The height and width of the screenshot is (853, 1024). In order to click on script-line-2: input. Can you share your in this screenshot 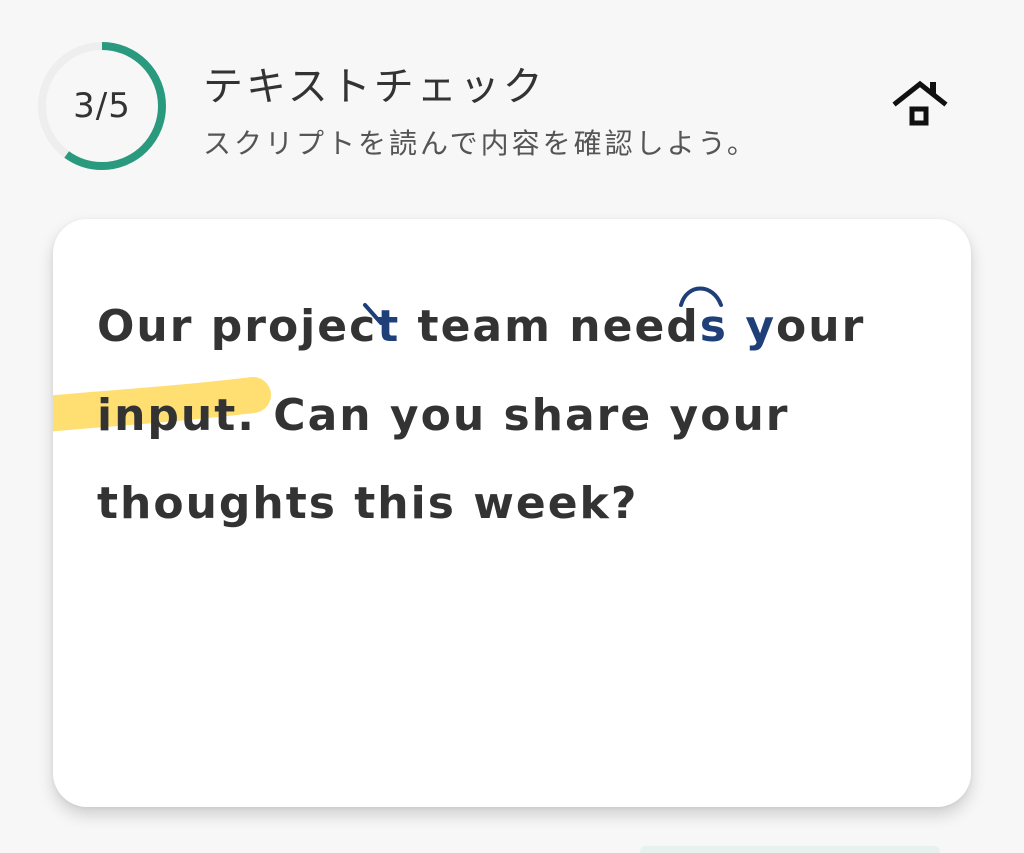, I will do `click(443, 415)`.